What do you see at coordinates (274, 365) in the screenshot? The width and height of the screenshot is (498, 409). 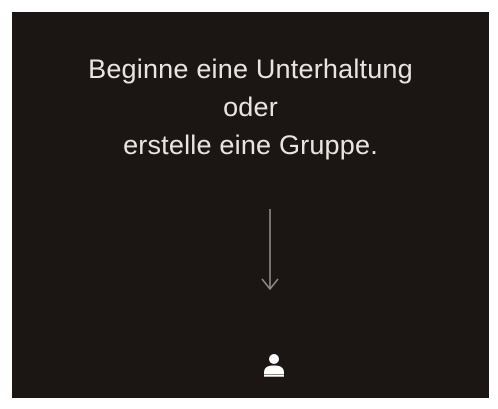 I see `person-icon` at bounding box center [274, 365].